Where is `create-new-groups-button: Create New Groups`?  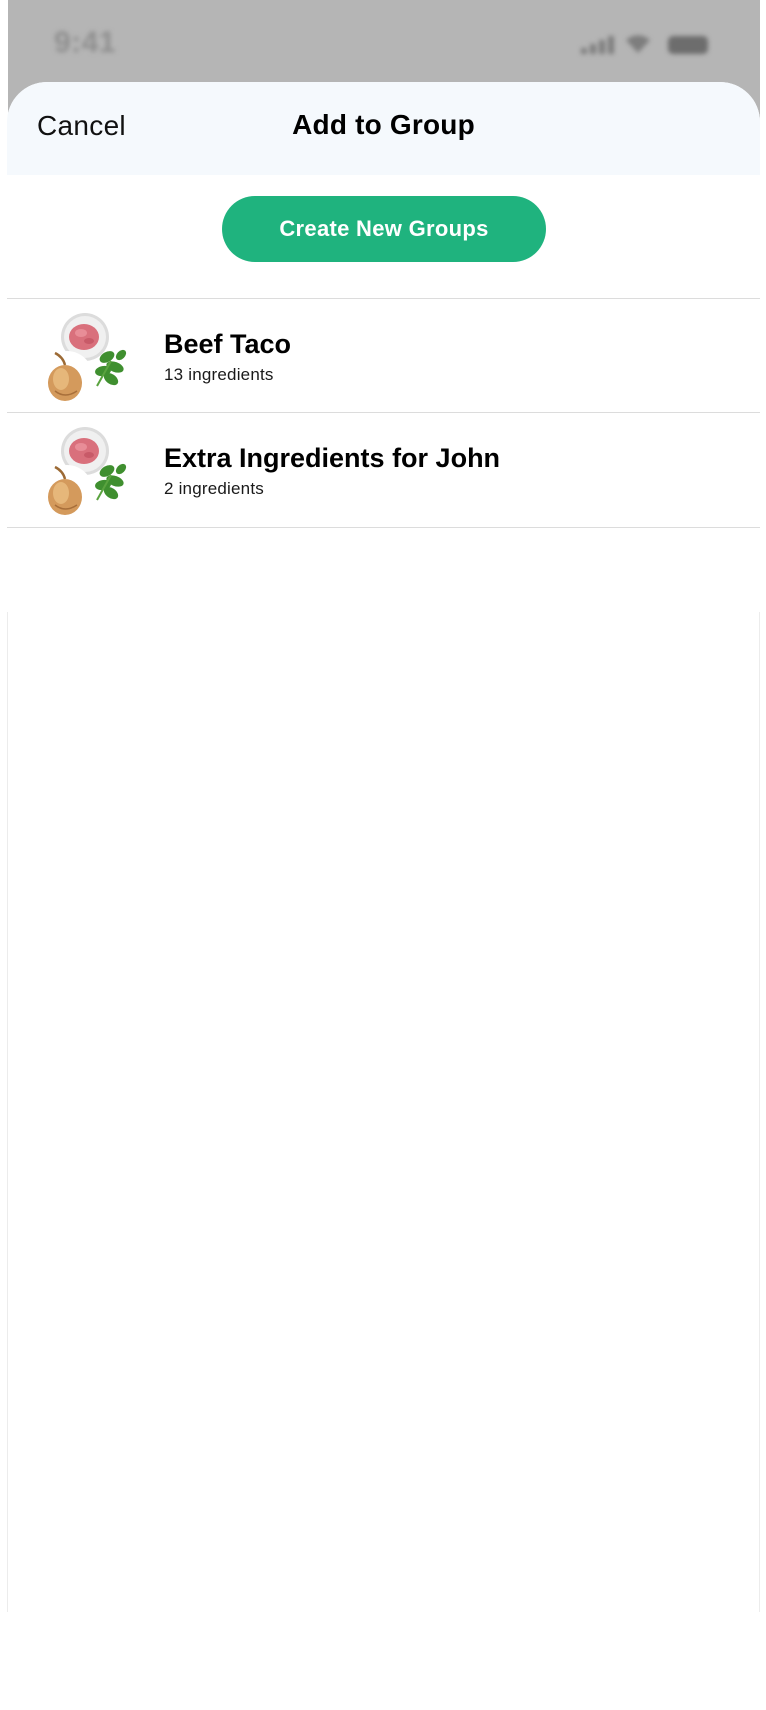 create-new-groups-button: Create New Groups is located at coordinates (384, 229).